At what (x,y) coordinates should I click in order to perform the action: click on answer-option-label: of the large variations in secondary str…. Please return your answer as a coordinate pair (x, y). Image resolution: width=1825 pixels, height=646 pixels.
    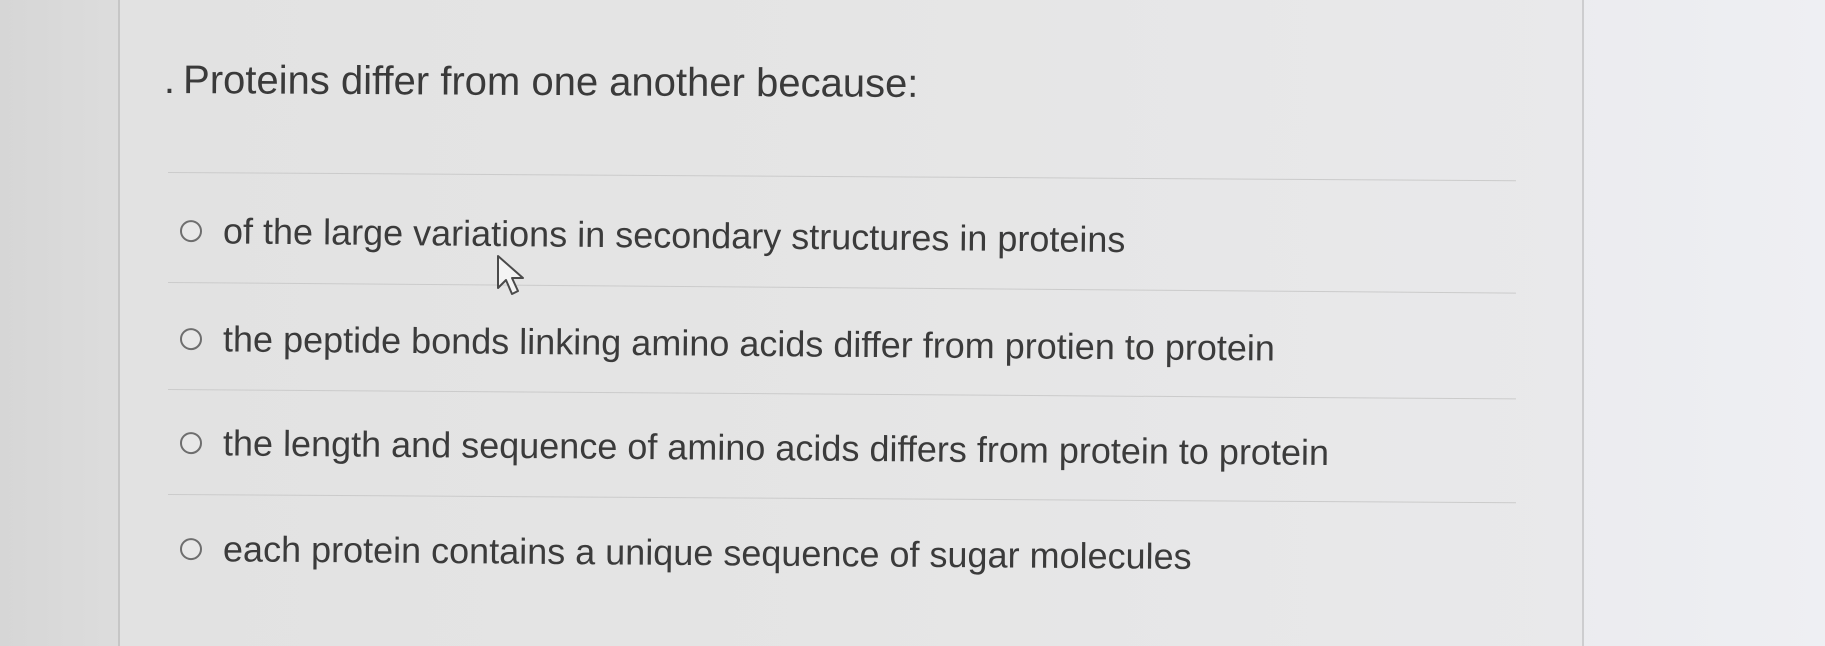
    Looking at the image, I should click on (674, 235).